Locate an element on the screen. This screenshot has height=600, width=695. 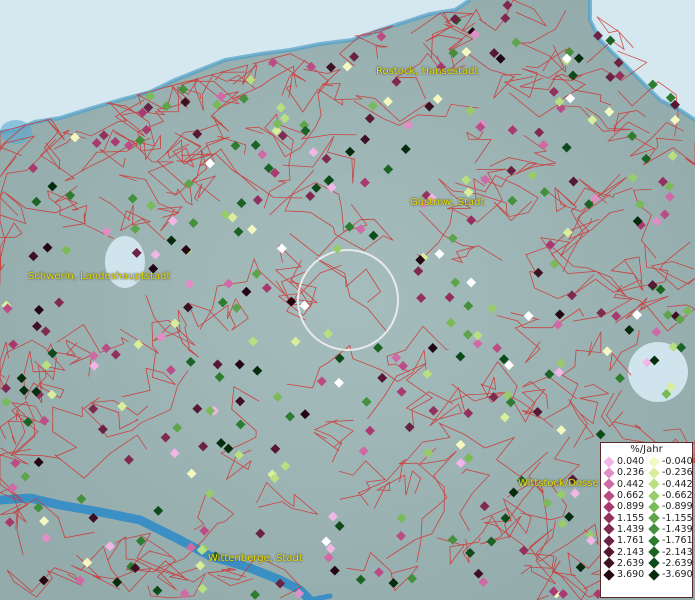
legend-value: -2.143 is located at coordinates (677, 552).